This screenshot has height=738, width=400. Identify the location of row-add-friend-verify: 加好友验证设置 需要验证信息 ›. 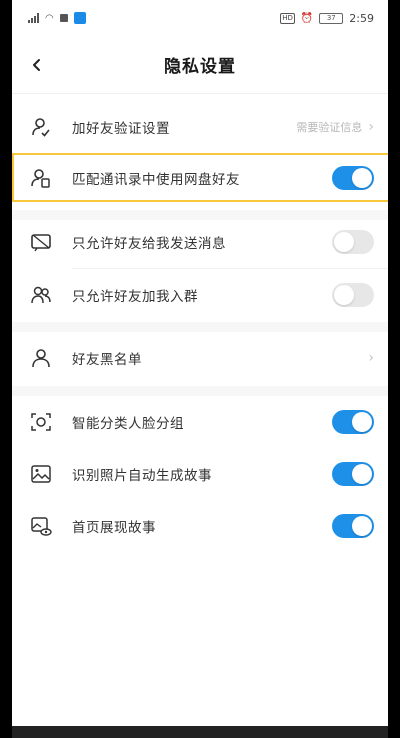
(200, 127).